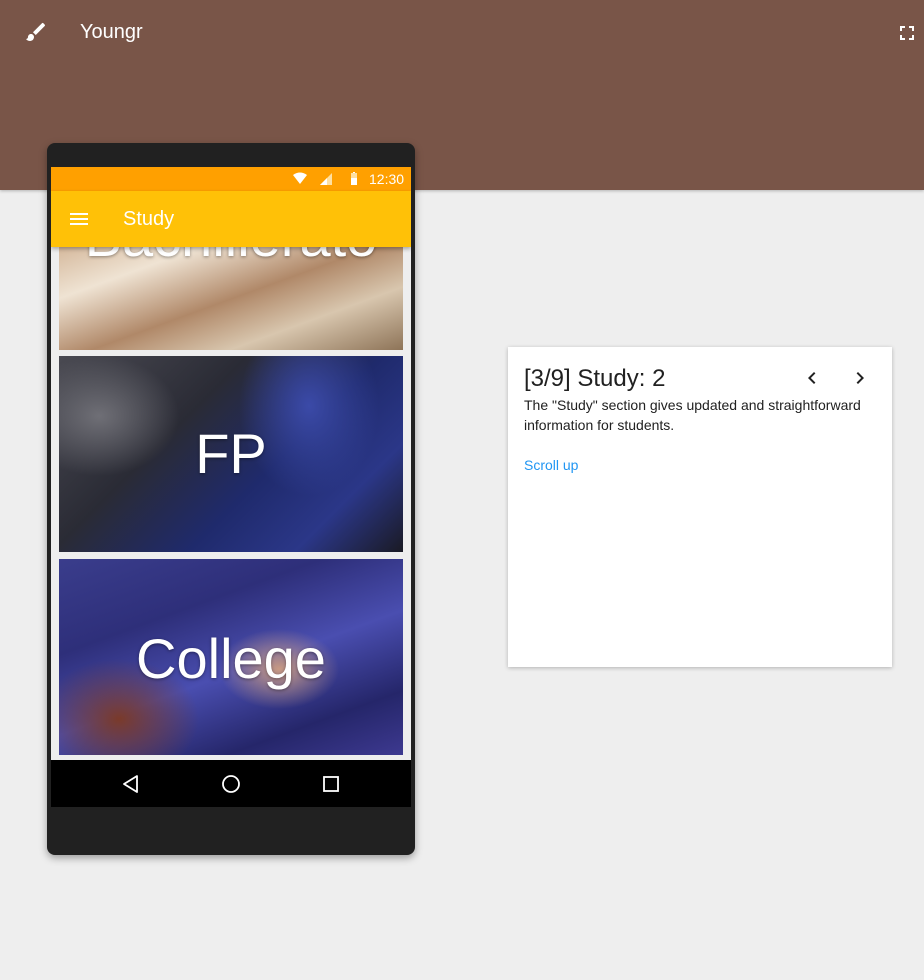 The height and width of the screenshot is (980, 924). What do you see at coordinates (300, 178) in the screenshot?
I see `wifi-icon` at bounding box center [300, 178].